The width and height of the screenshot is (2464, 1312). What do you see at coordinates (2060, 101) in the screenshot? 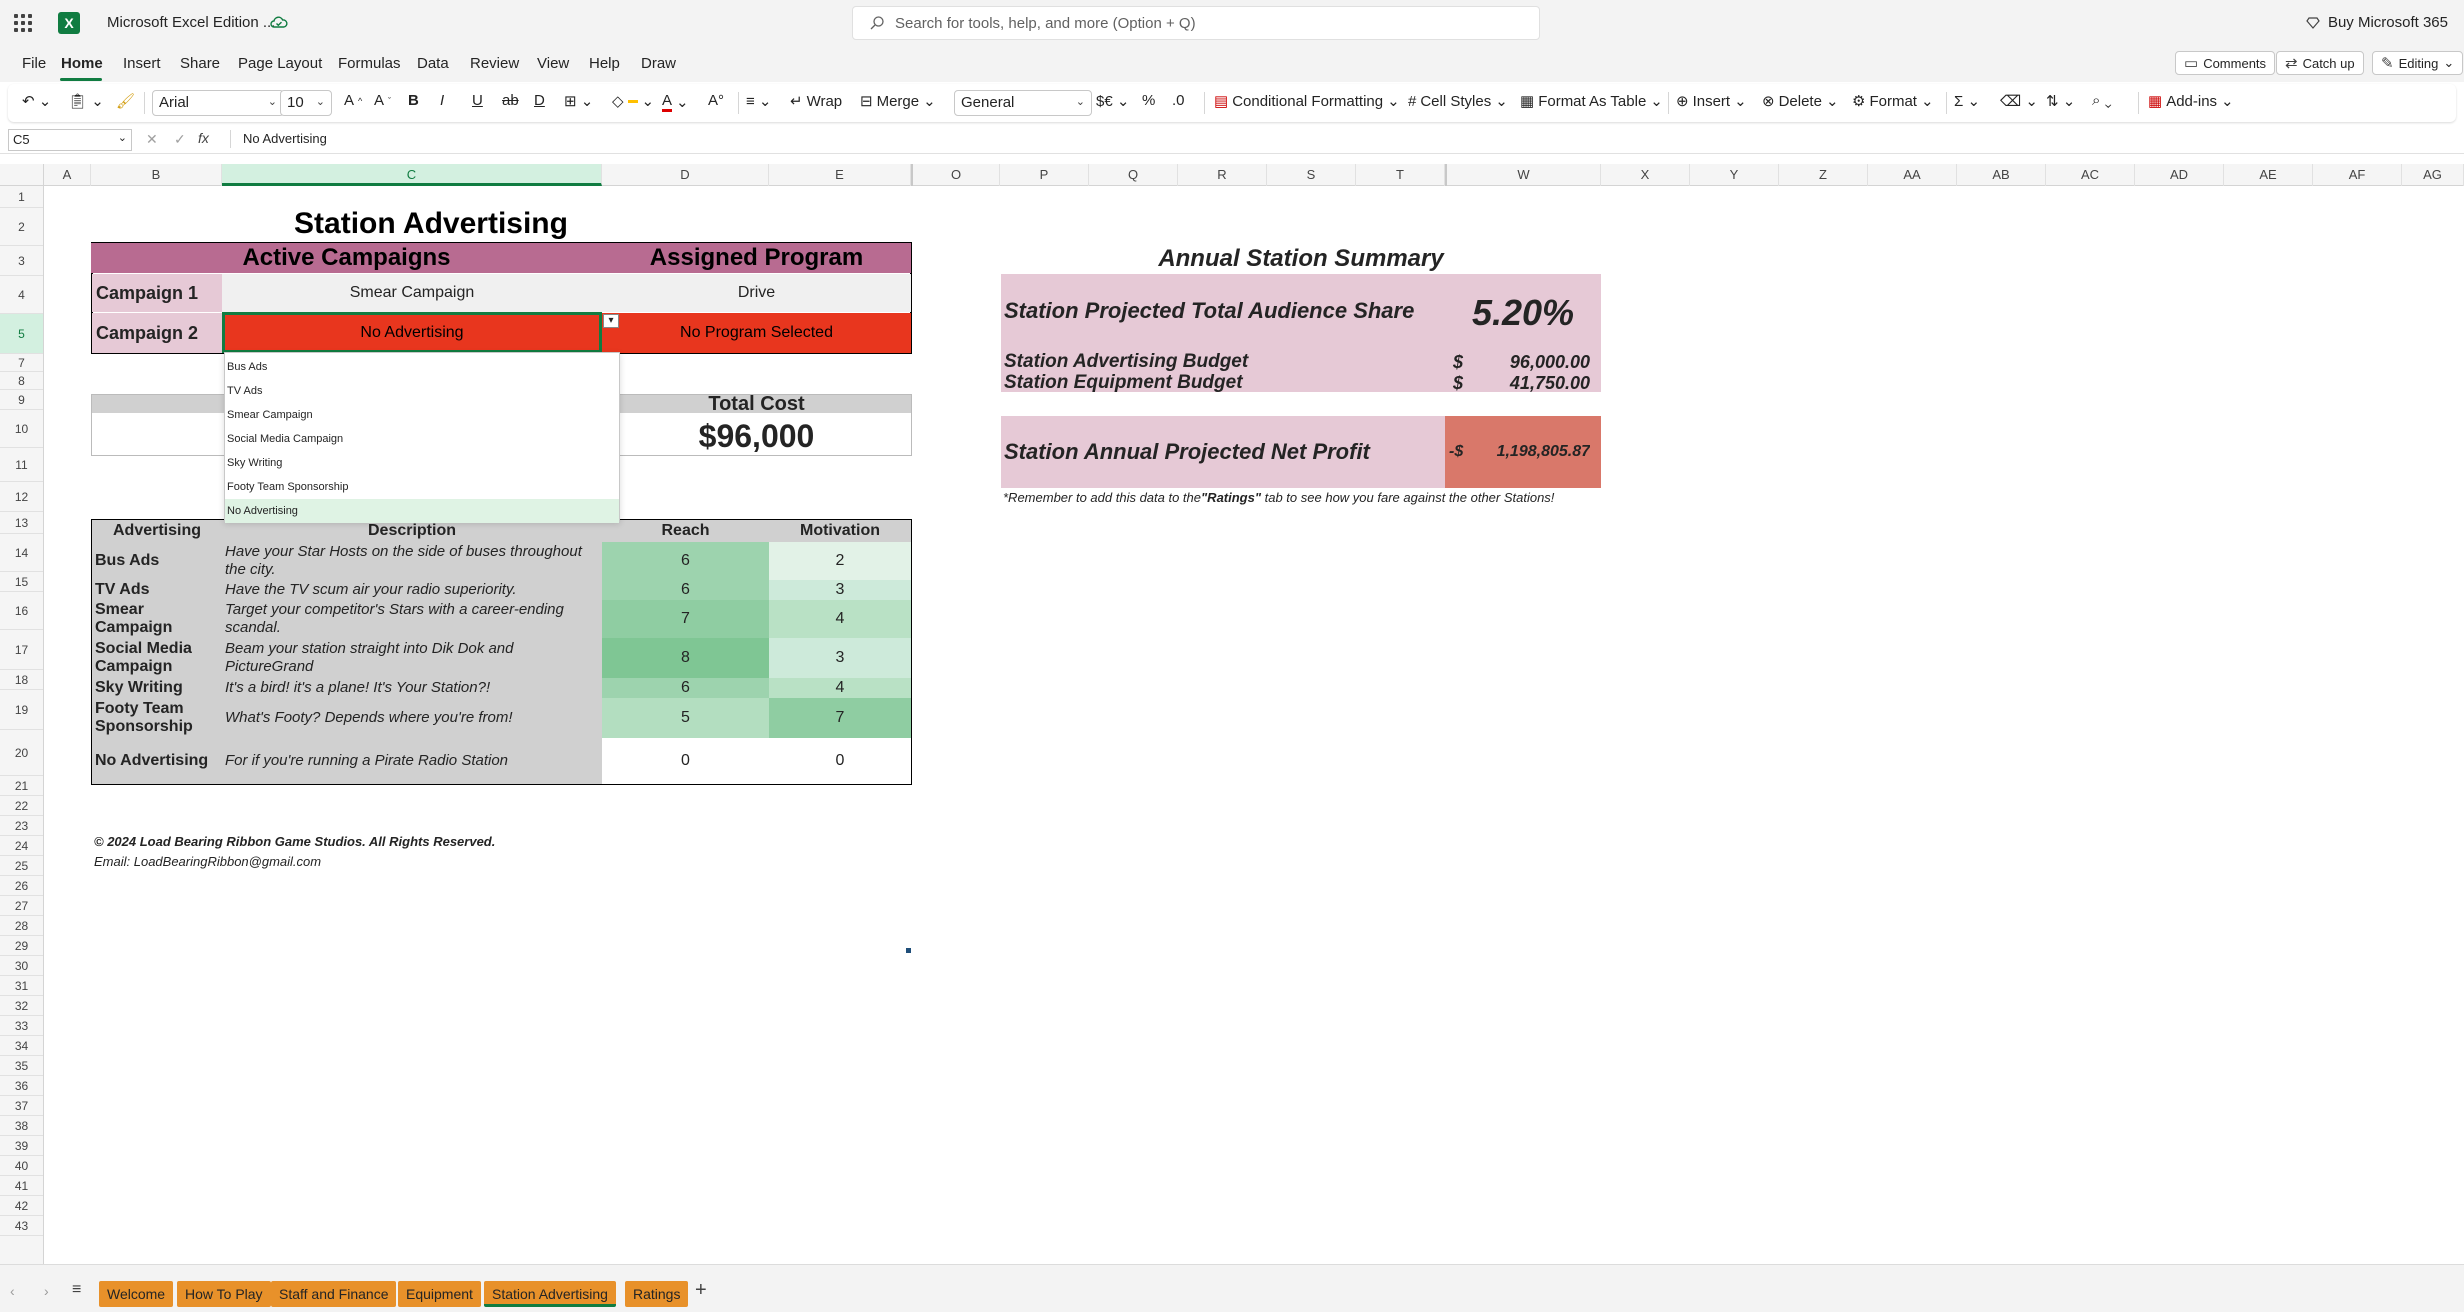
I see `sort-filter-icon: ⇅ ⌄` at bounding box center [2060, 101].